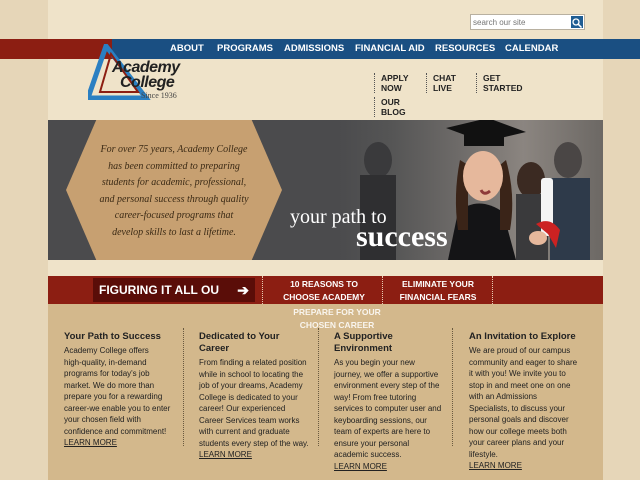  What do you see at coordinates (520, 350) in the screenshot?
I see `column-text-line: We are proud of our campus` at bounding box center [520, 350].